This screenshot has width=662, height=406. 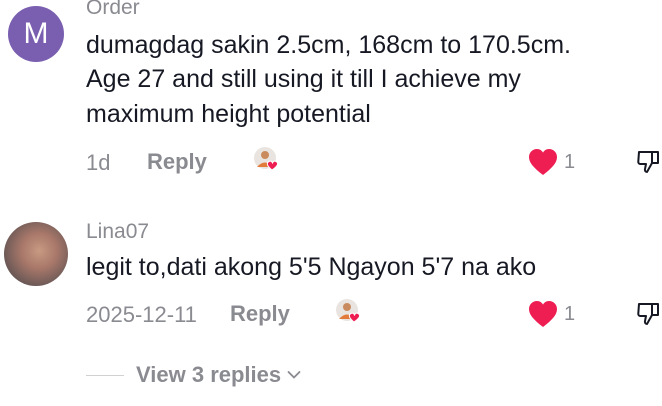 What do you see at coordinates (117, 232) in the screenshot?
I see `username: Lina07` at bounding box center [117, 232].